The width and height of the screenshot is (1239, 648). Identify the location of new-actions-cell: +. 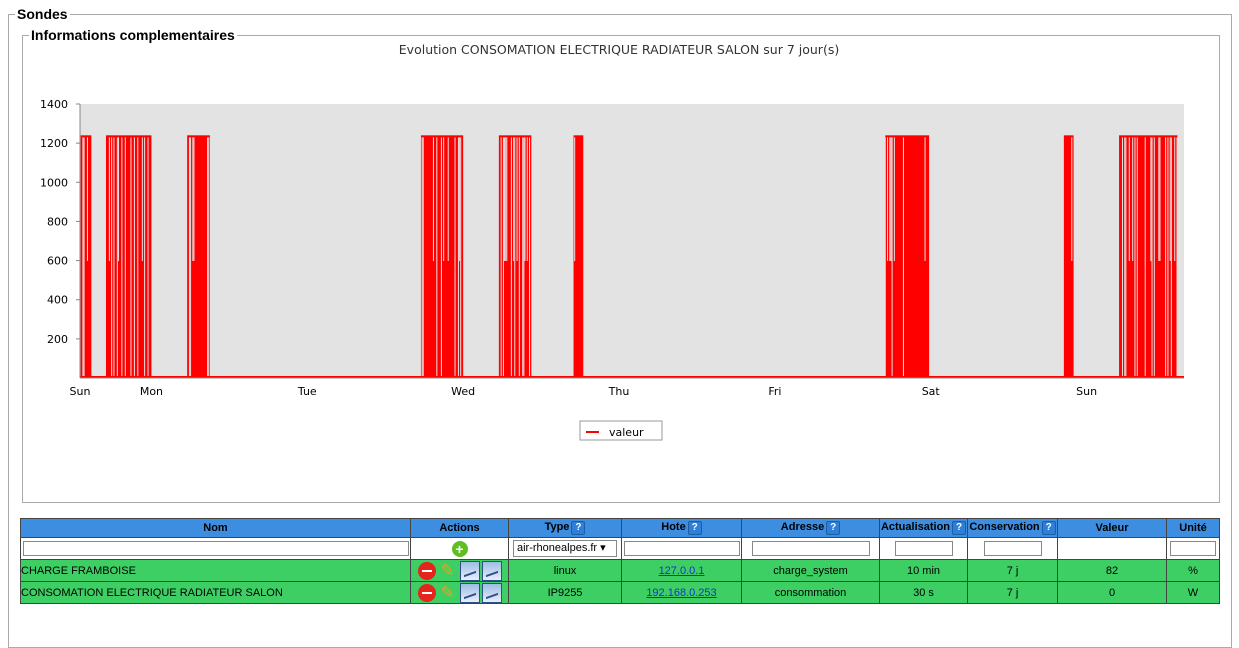
(459, 548).